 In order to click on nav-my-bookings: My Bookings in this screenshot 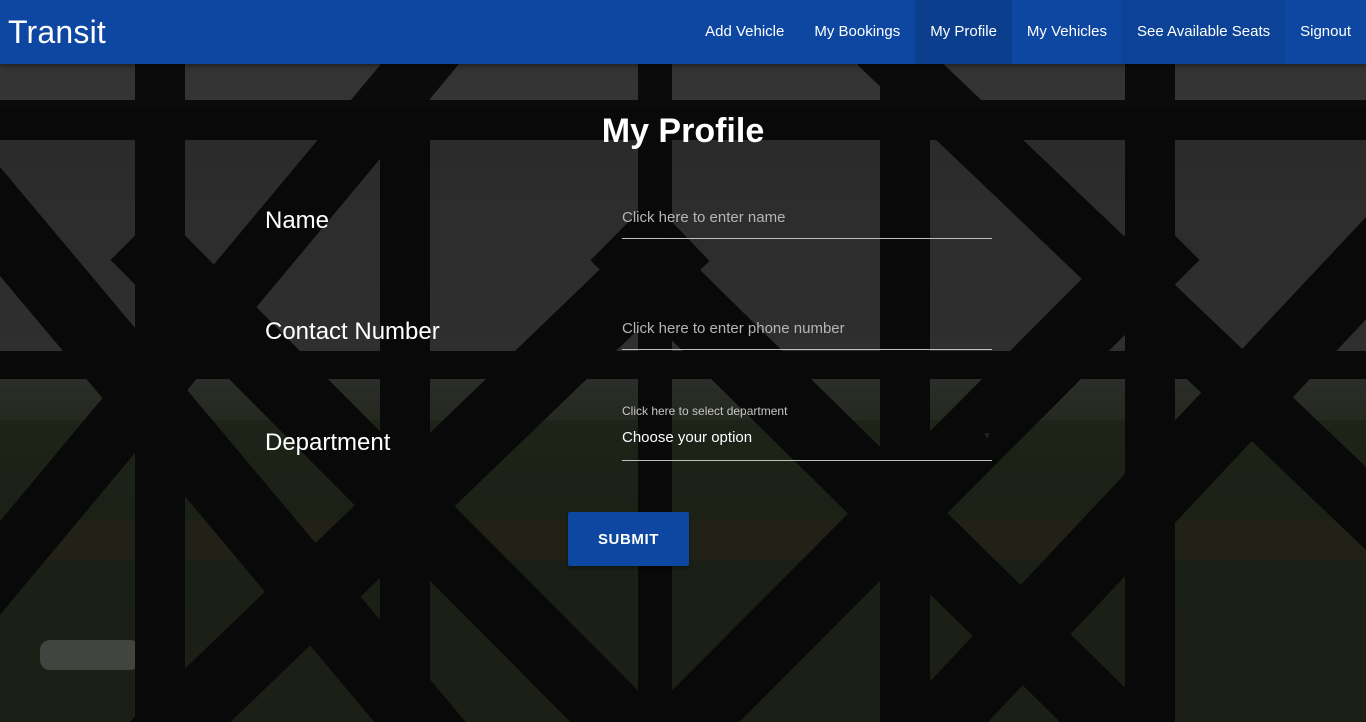, I will do `click(857, 32)`.